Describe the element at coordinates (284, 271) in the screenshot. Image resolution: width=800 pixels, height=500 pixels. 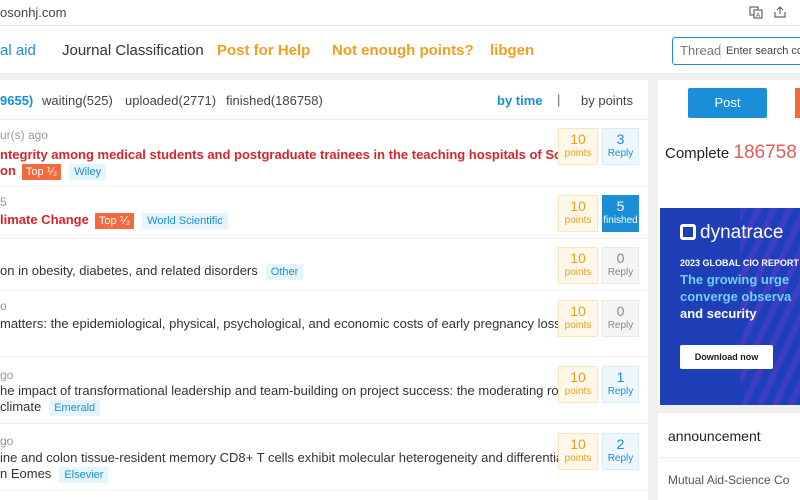
I see `publisher-tag: Other` at that location.